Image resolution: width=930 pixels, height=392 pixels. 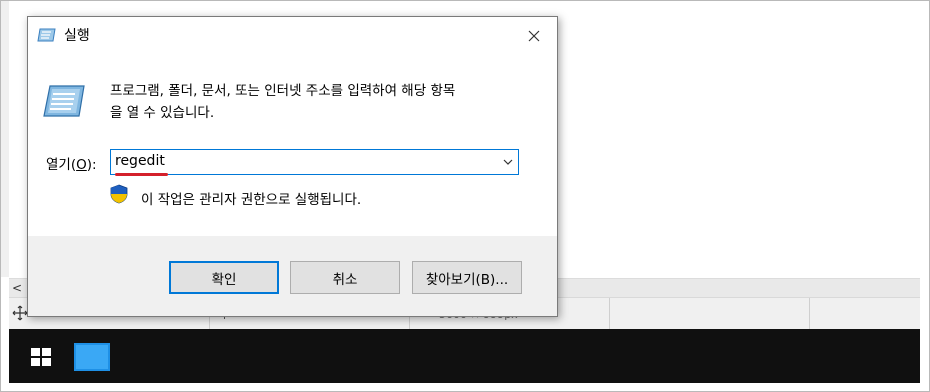 What do you see at coordinates (464, 356) in the screenshot?
I see `taskbar` at bounding box center [464, 356].